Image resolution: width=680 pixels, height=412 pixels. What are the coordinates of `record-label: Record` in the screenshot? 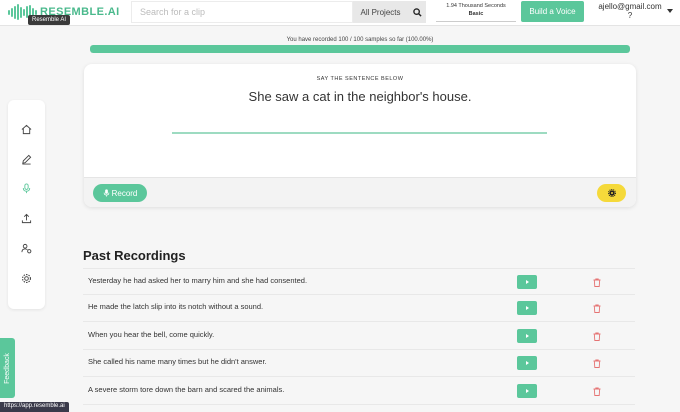 It's located at (124, 193).